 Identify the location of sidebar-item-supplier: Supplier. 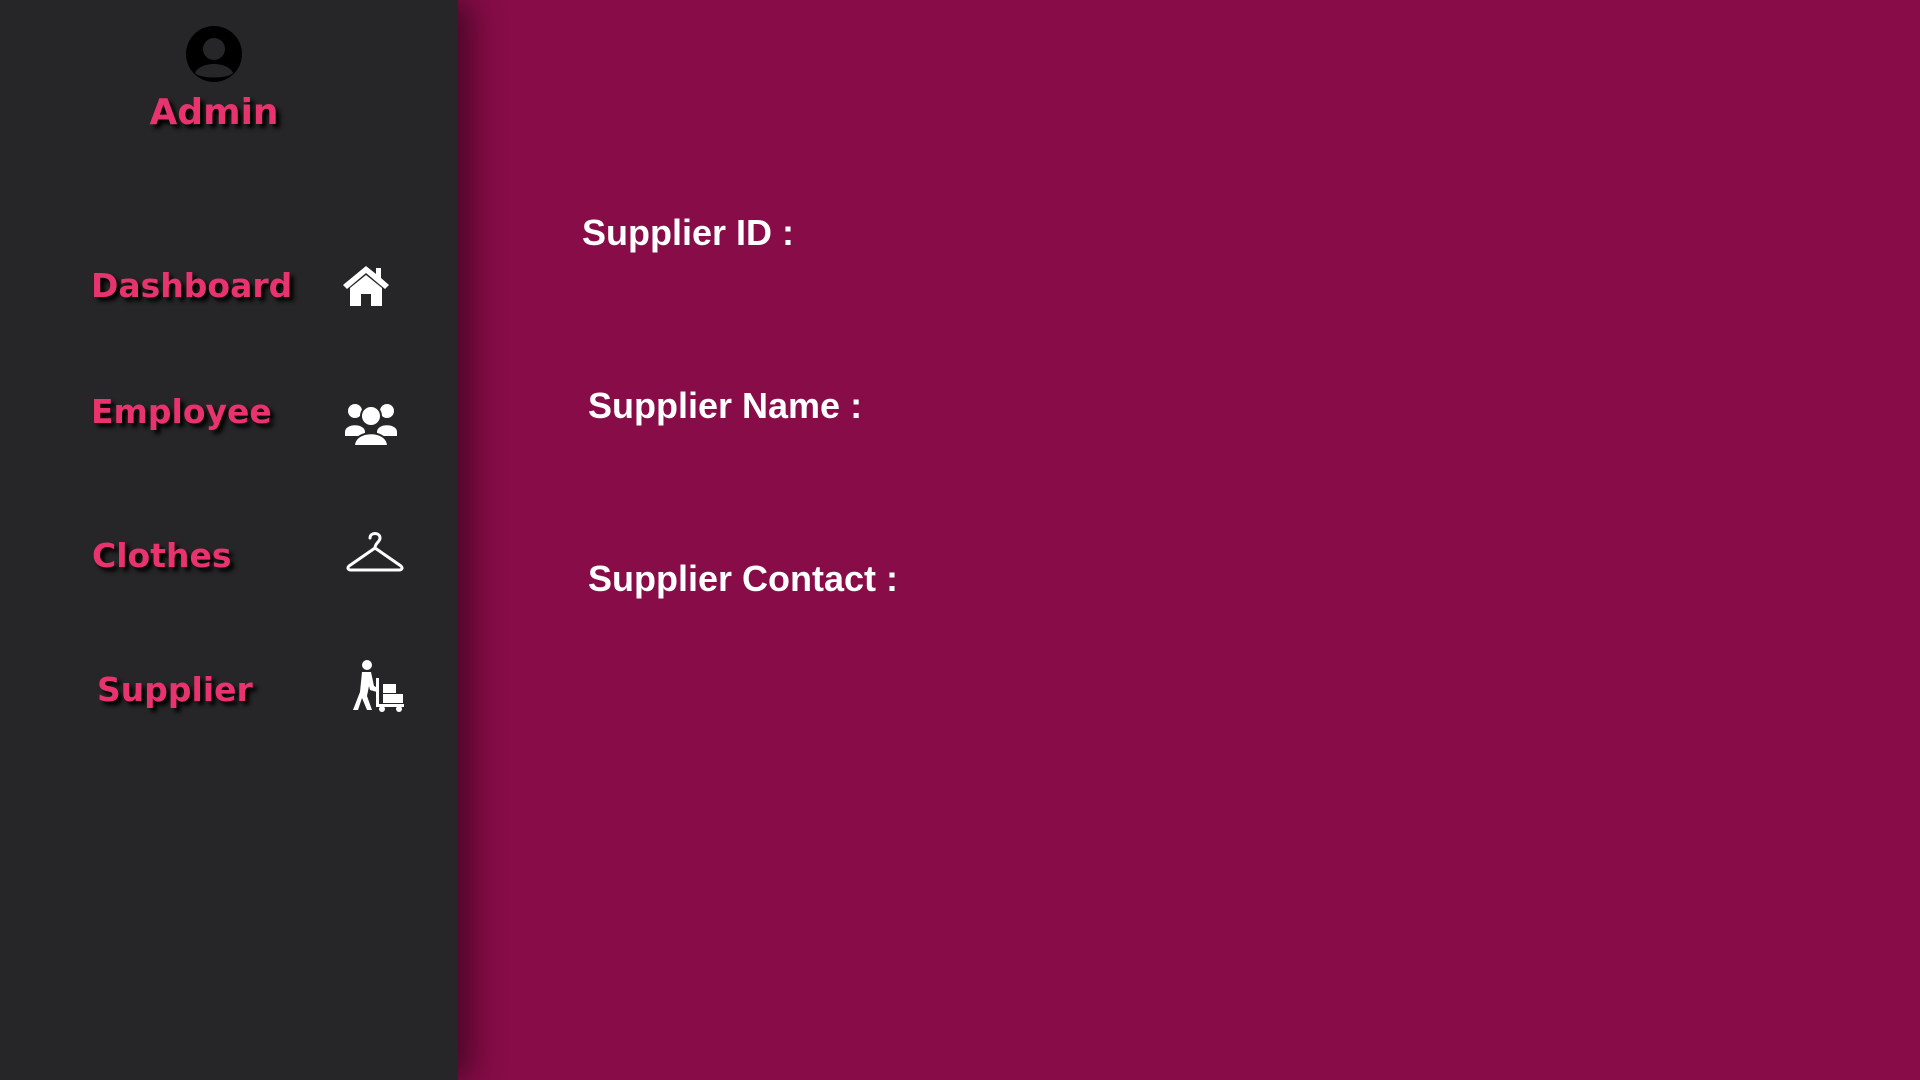
(229, 690).